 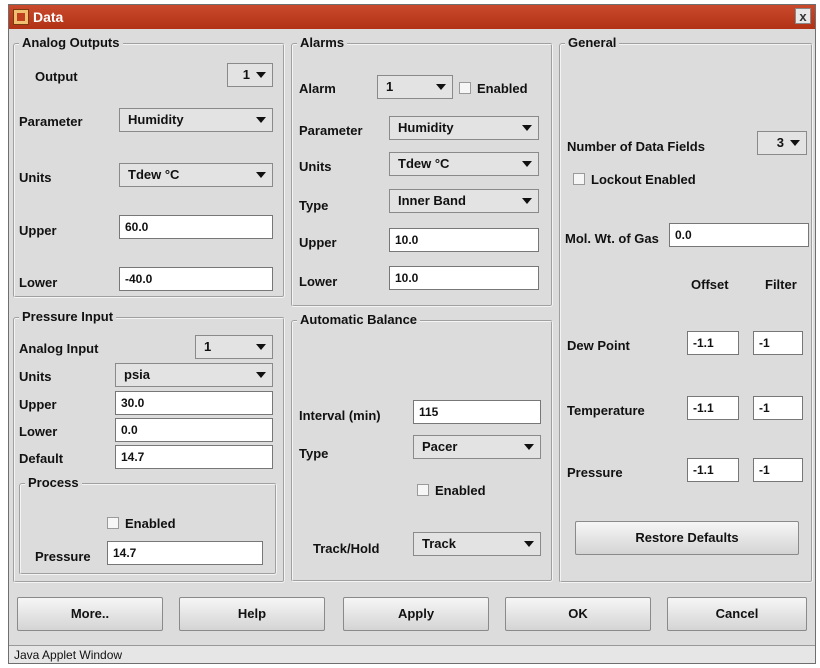 I want to click on alarm-label: Alarm, so click(x=317, y=88).